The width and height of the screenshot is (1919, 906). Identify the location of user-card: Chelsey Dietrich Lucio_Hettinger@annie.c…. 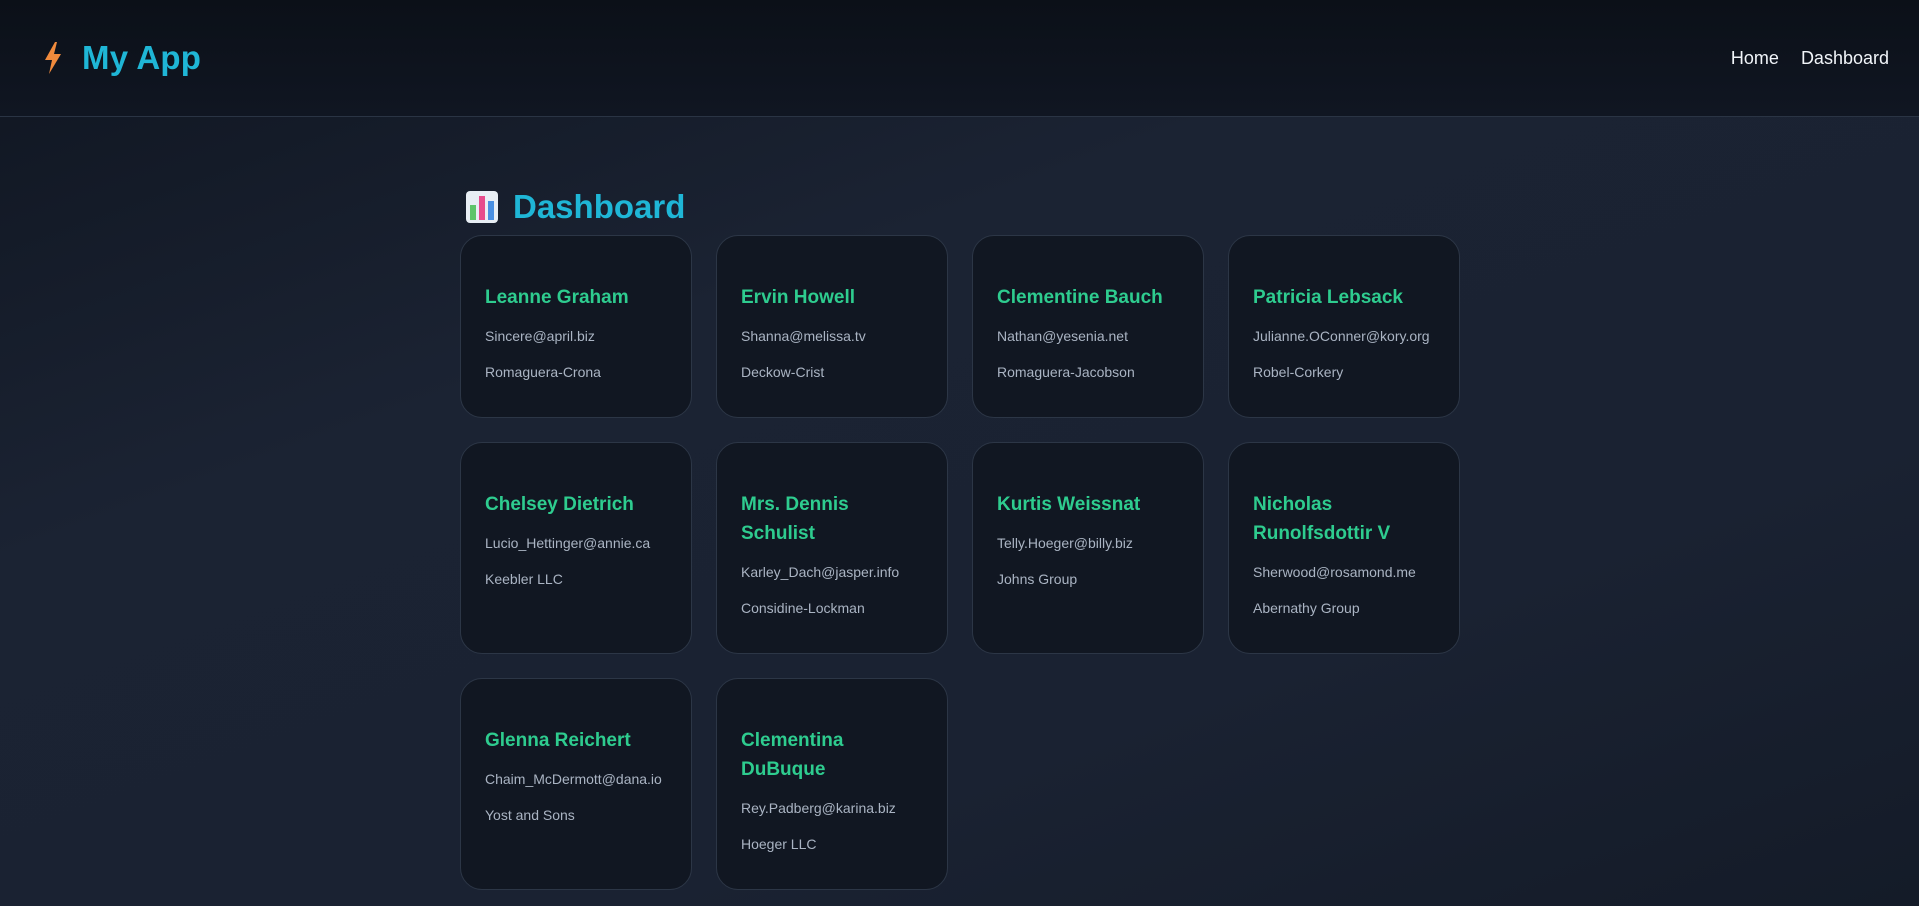
(576, 548).